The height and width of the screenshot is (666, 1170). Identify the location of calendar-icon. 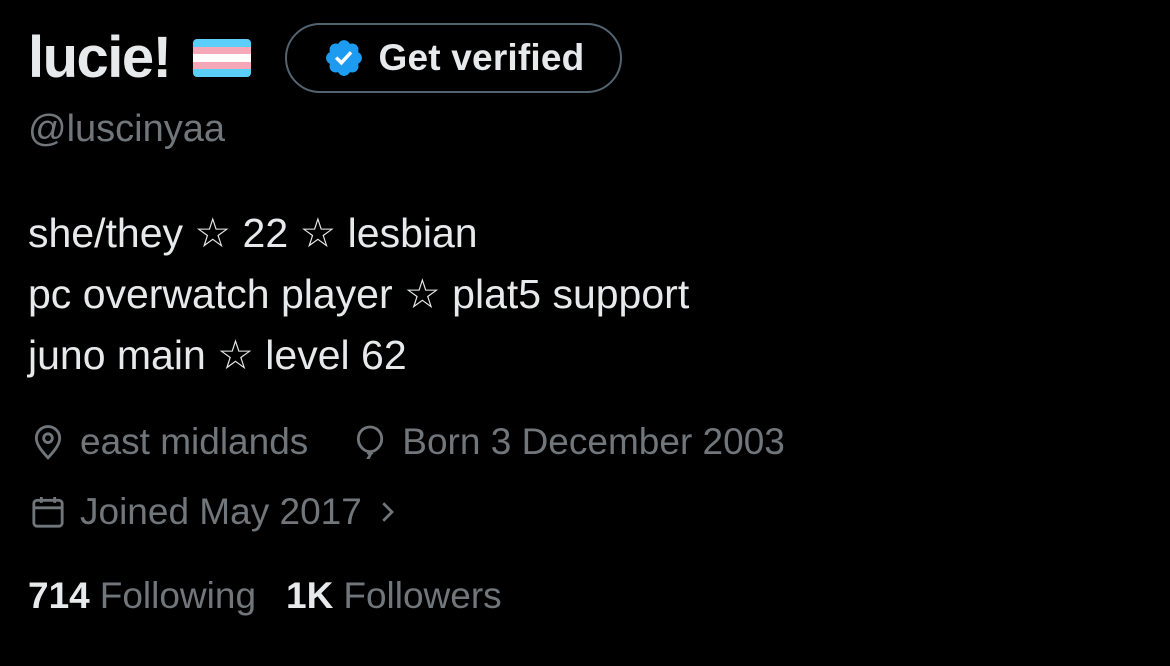
(48, 512).